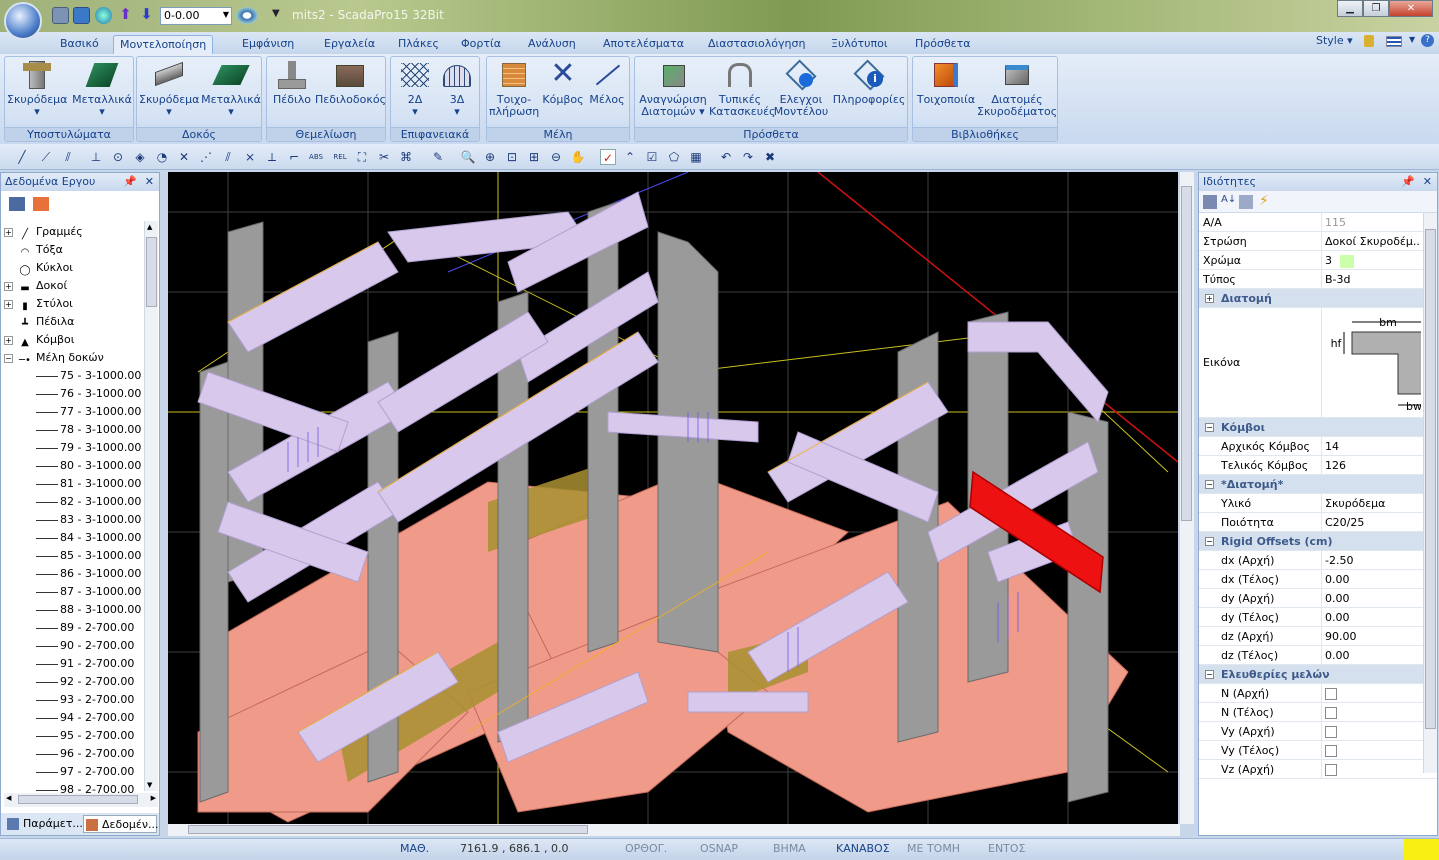 This screenshot has width=1439, height=860. What do you see at coordinates (801, 88) in the screenshot?
I see `model-checks-button: Ελεγχοι Μοντέλου` at bounding box center [801, 88].